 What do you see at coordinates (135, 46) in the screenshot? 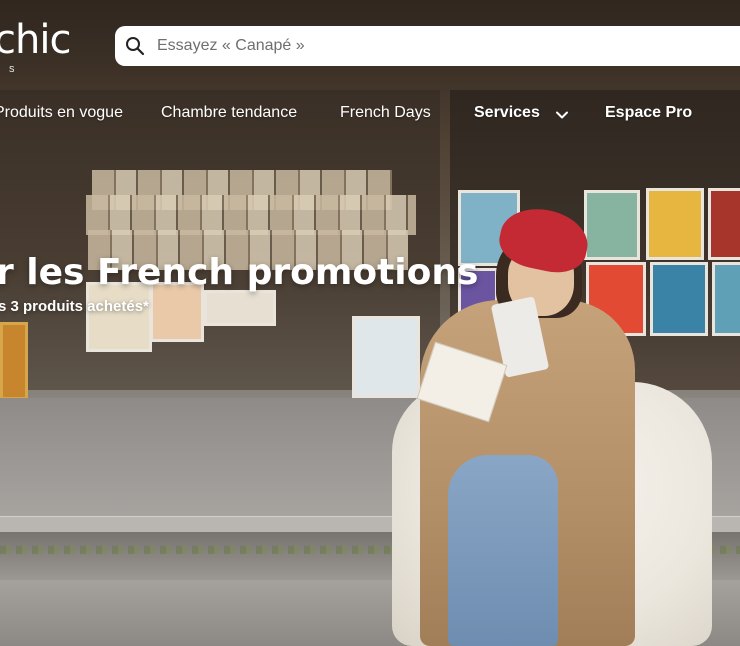
I see `search-icon` at bounding box center [135, 46].